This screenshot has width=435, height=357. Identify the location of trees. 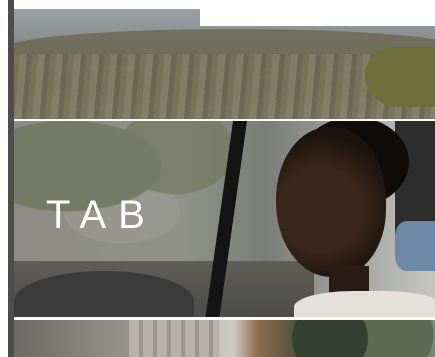
(360, 338).